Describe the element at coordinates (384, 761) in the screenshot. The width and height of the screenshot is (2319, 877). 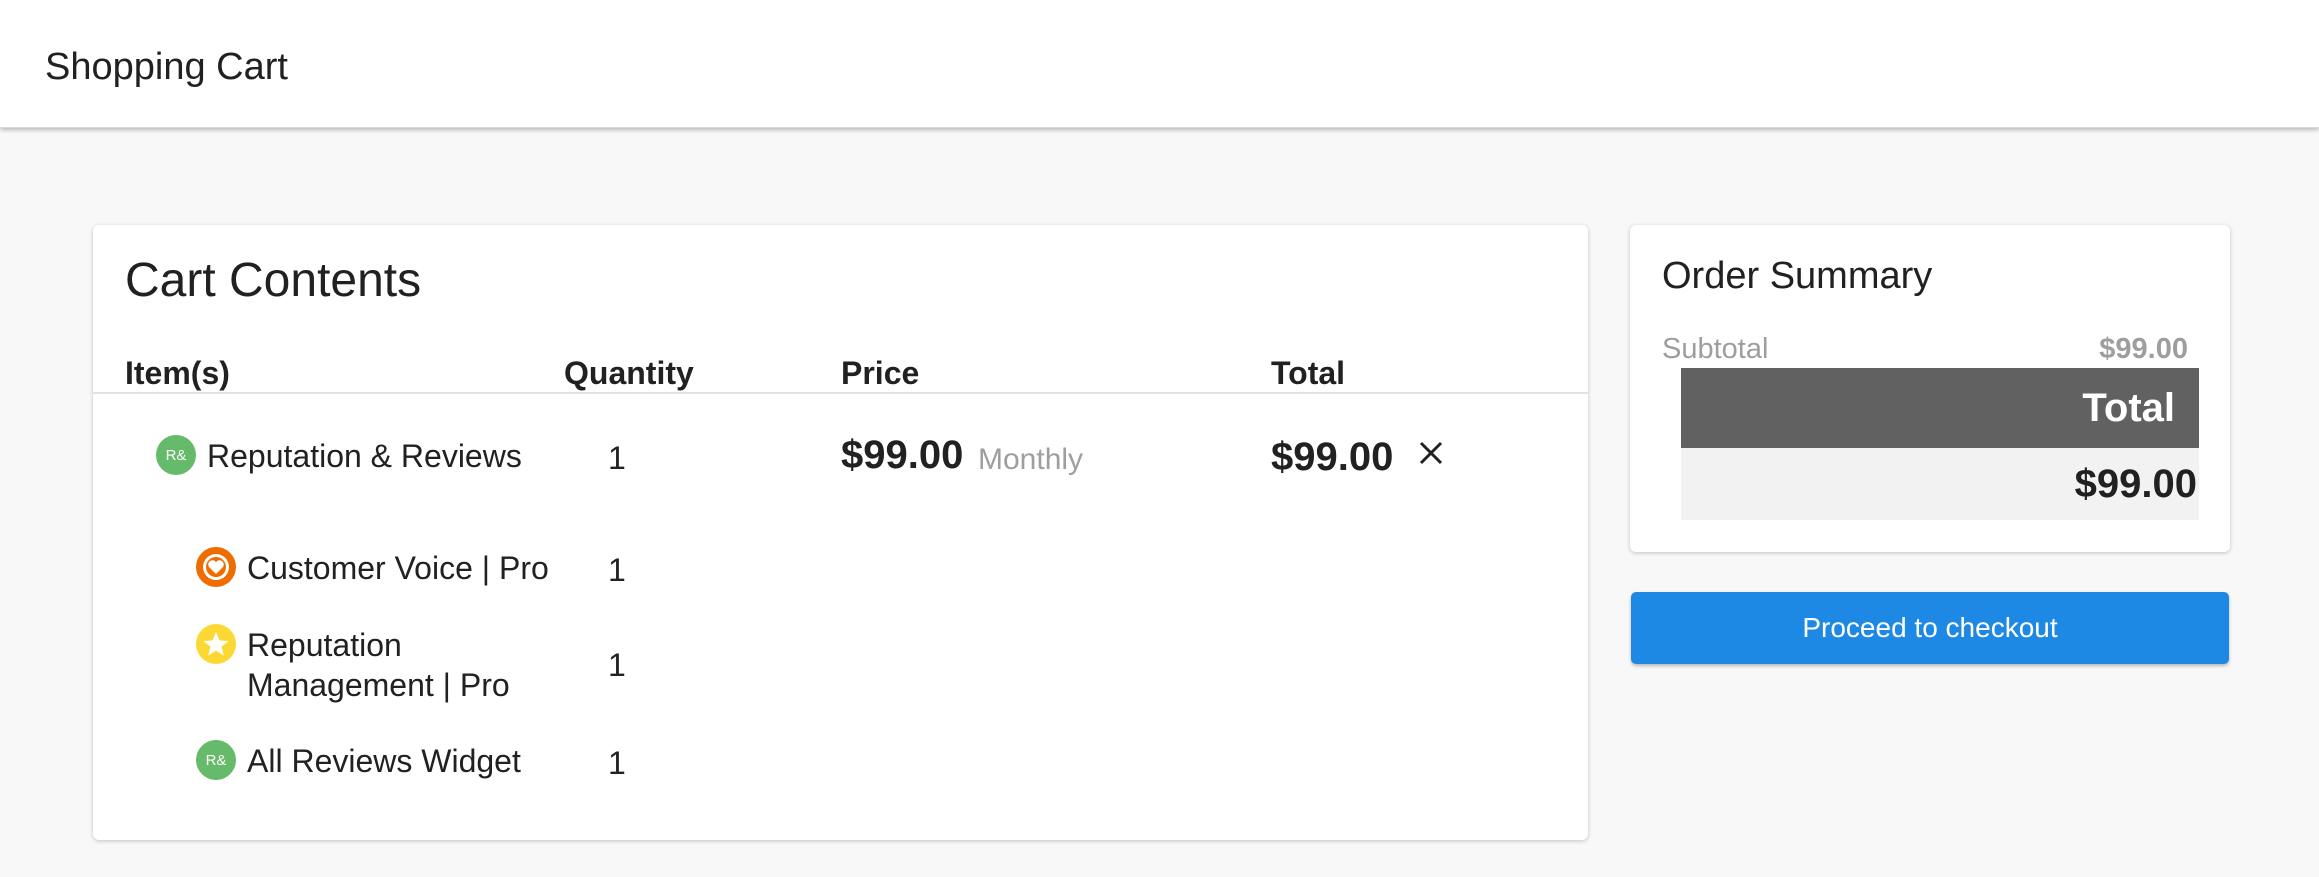
I see `sub-item-name: All Reviews Widget` at that location.